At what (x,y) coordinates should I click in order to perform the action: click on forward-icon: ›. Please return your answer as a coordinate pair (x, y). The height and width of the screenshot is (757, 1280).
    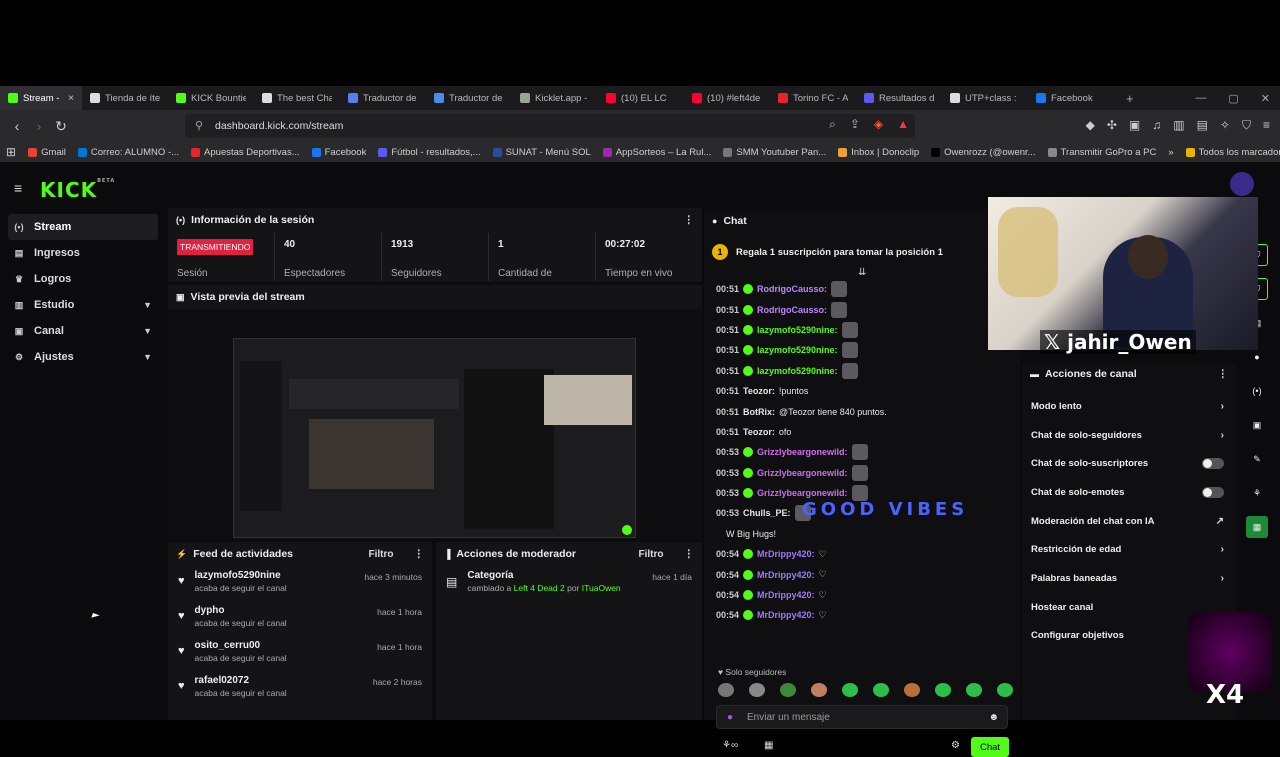
    Looking at the image, I should click on (39, 126).